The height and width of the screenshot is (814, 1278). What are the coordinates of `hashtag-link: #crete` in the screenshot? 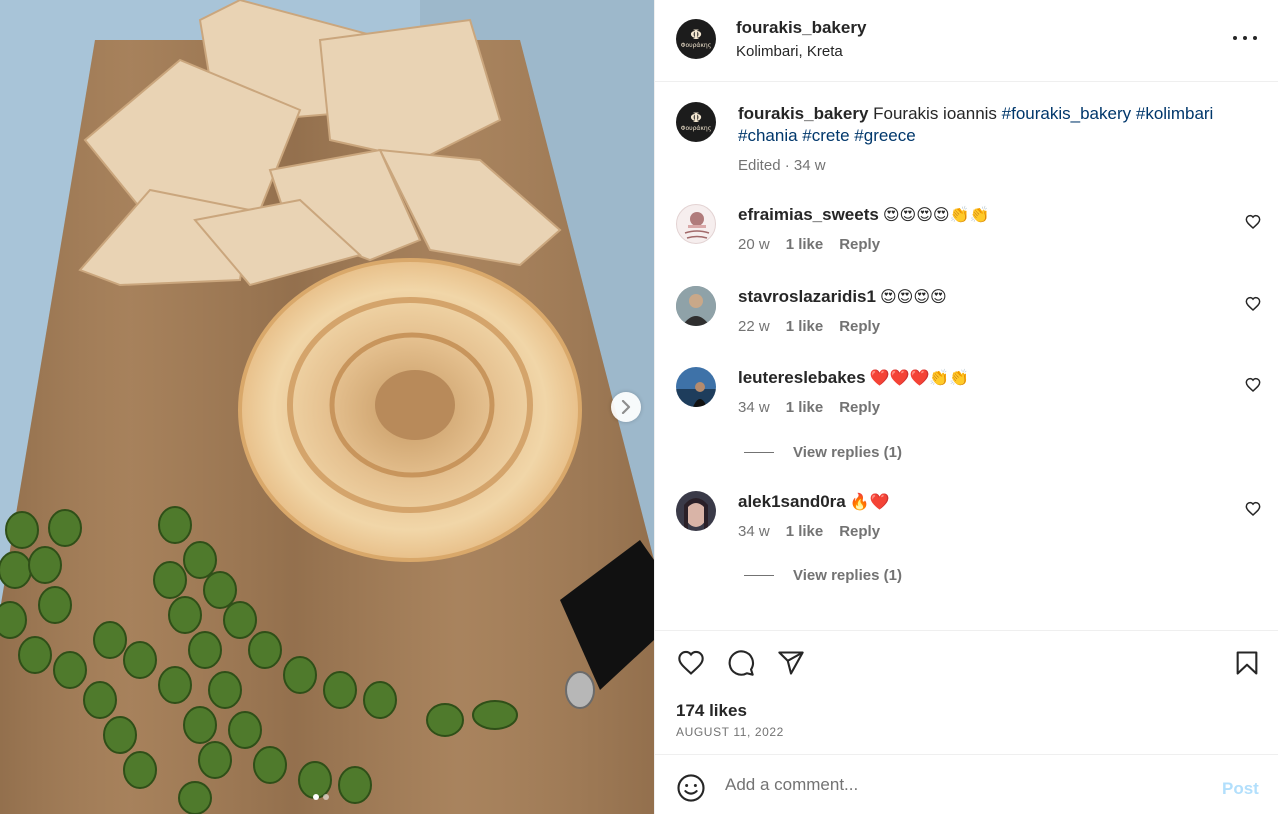 It's located at (825, 135).